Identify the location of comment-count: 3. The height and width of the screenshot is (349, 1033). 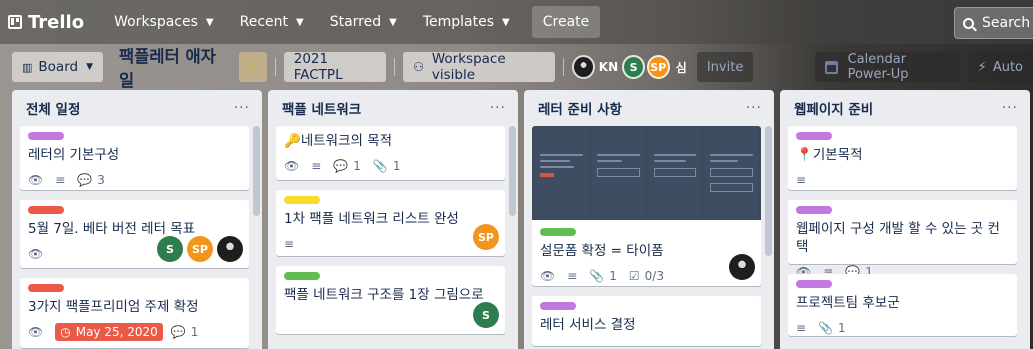
(101, 180).